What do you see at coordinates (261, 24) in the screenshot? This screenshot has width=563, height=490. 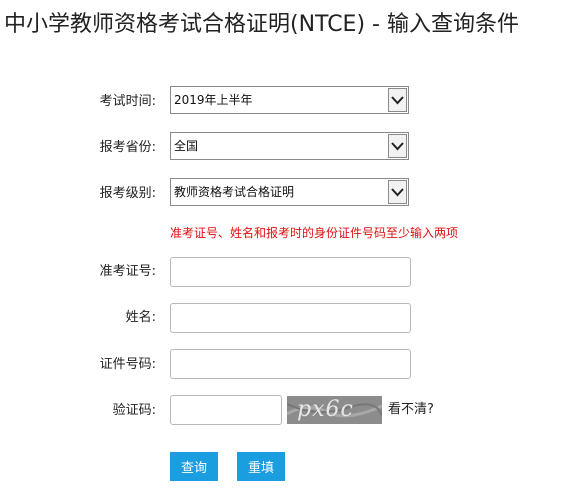 I see `page-title: 中小学教师资格考试合格证明(NTCE) - 输入查询条件` at bounding box center [261, 24].